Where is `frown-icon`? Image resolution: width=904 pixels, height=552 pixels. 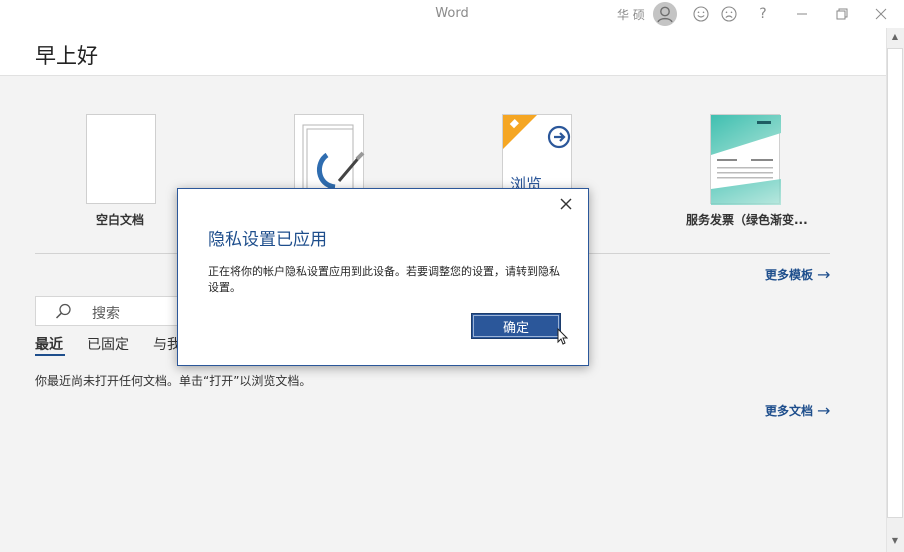
frown-icon is located at coordinates (729, 14).